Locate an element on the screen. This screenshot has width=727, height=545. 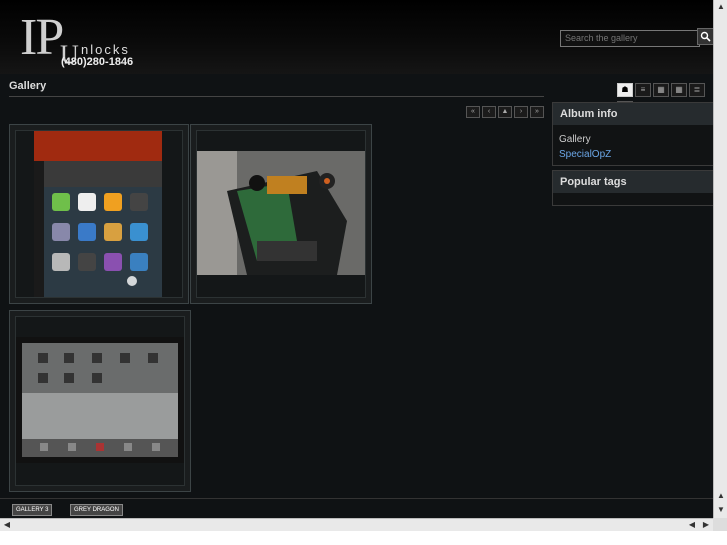
search-form is located at coordinates (636, 37).